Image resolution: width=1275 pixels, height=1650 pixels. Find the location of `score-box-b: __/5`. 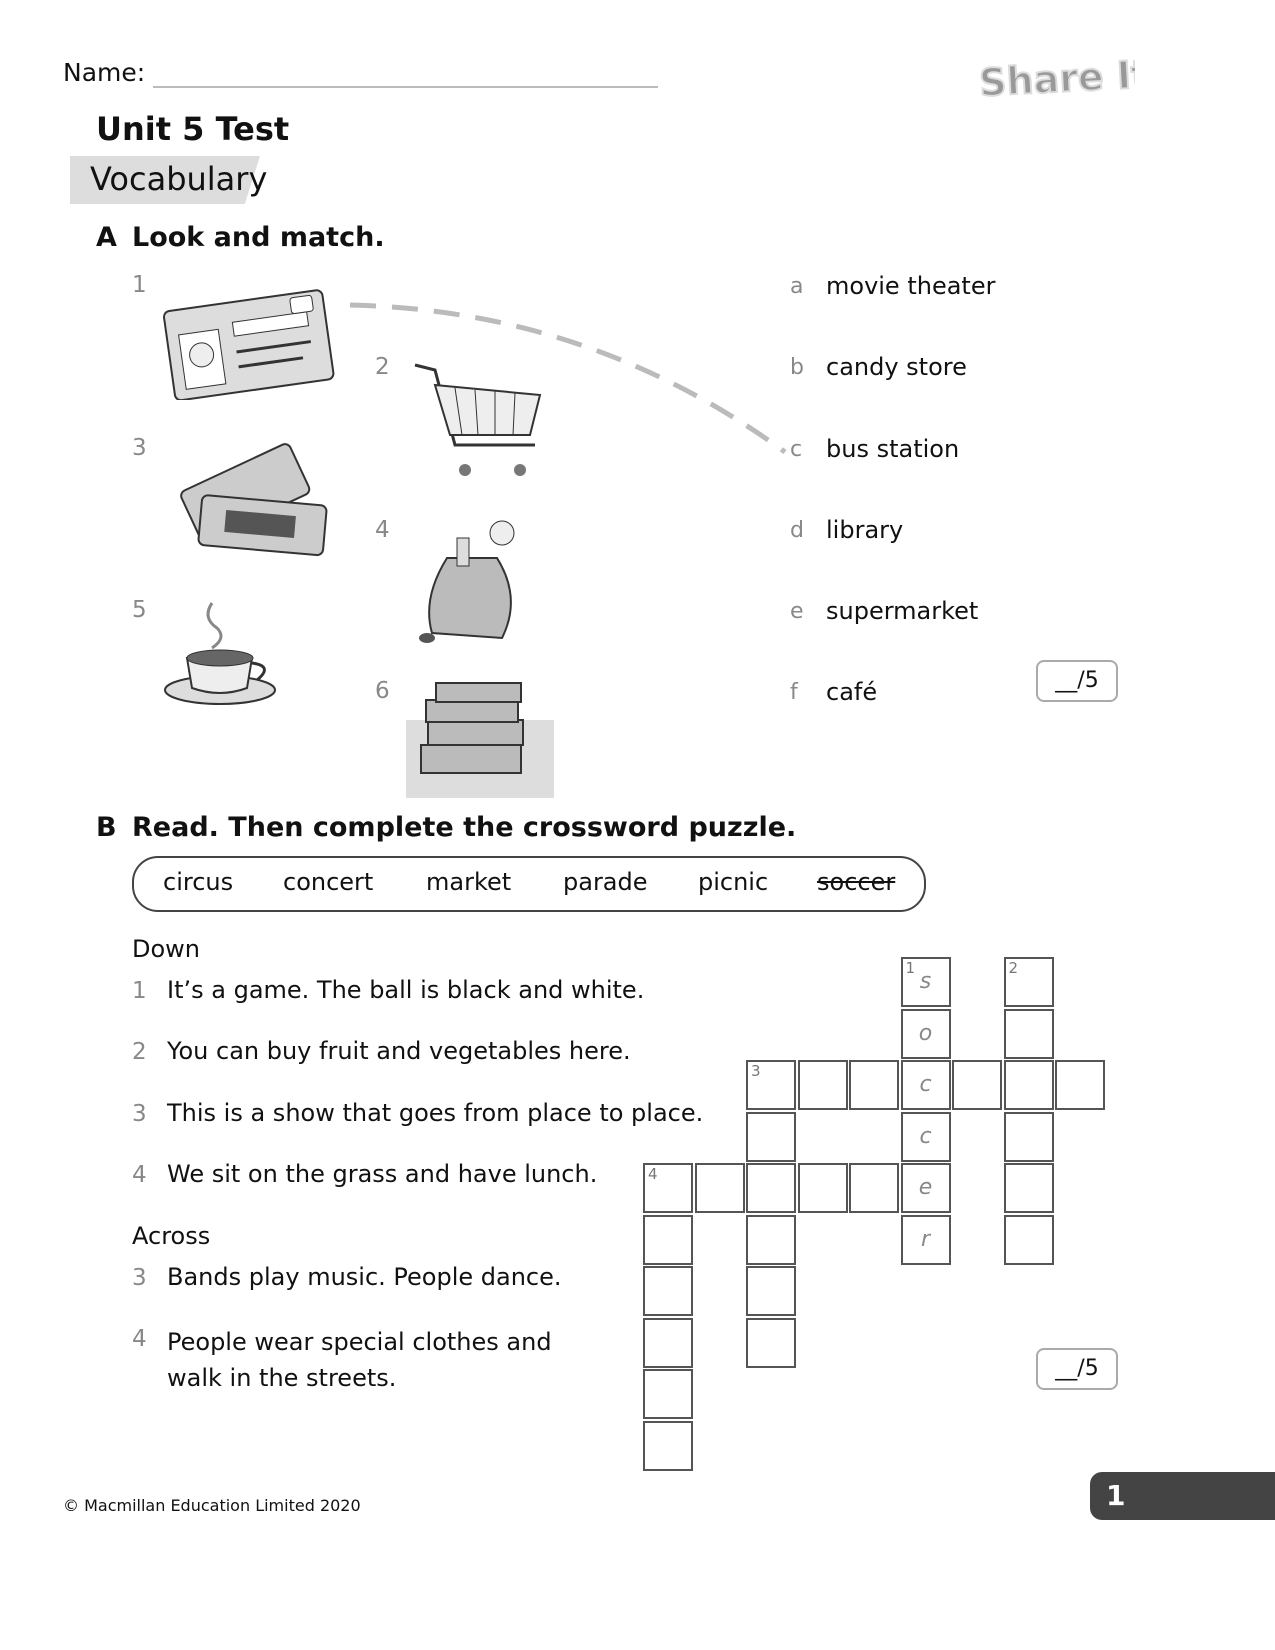

score-box-b: __/5 is located at coordinates (1077, 1369).